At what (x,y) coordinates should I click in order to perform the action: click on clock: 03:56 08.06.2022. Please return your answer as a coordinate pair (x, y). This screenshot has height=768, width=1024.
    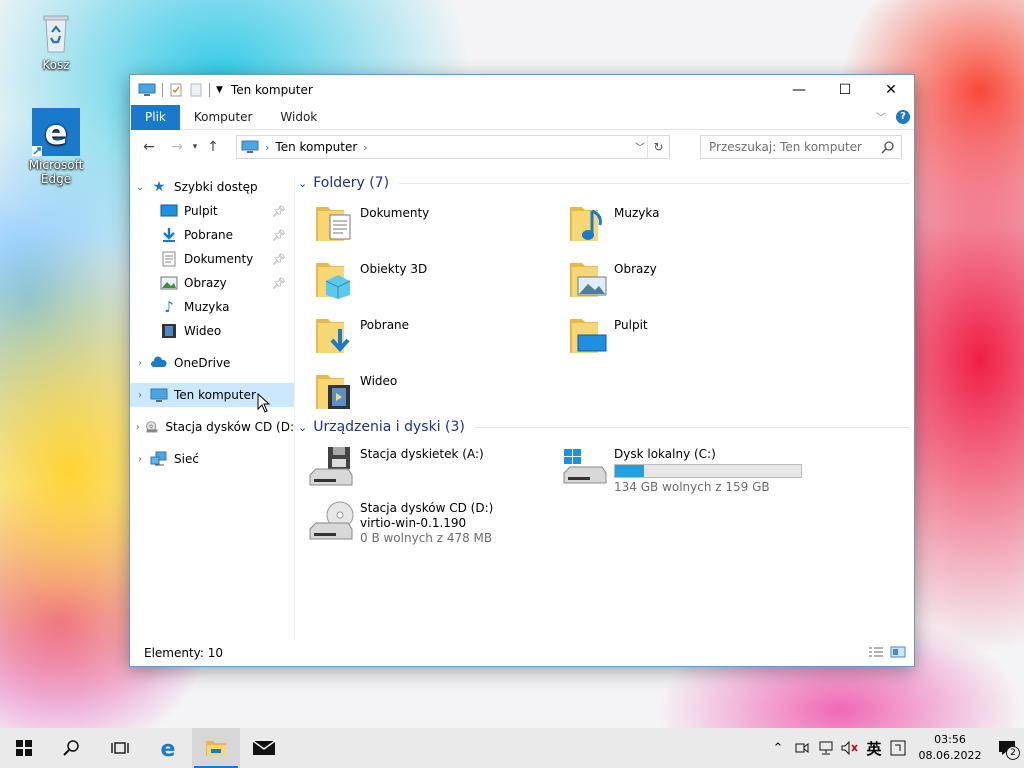
    Looking at the image, I should click on (950, 748).